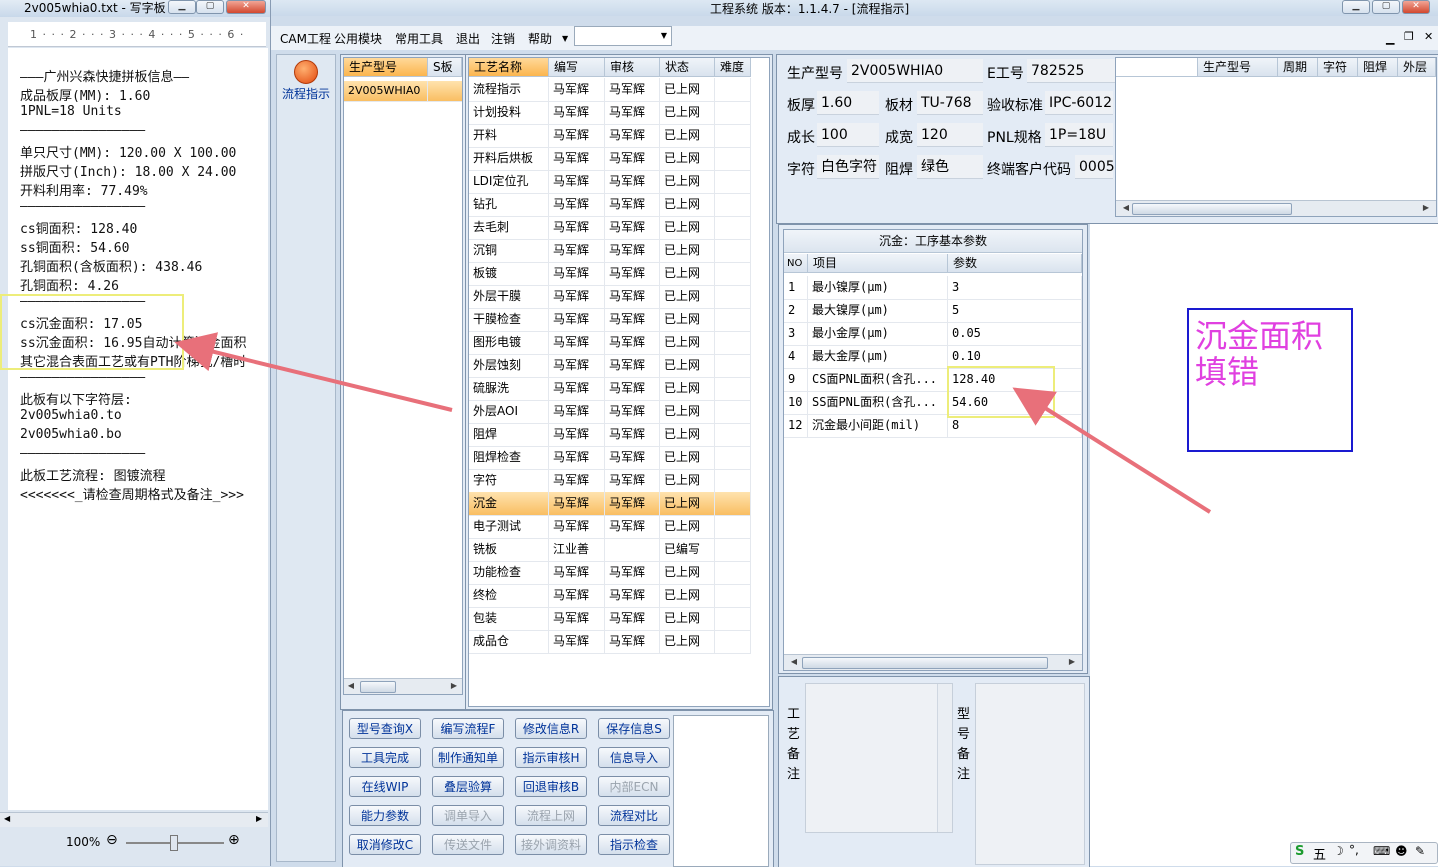 Image resolution: width=1438 pixels, height=867 pixels. I want to click on process-row: 计划投料 马军辉 马军辉 已上网, so click(610, 113).